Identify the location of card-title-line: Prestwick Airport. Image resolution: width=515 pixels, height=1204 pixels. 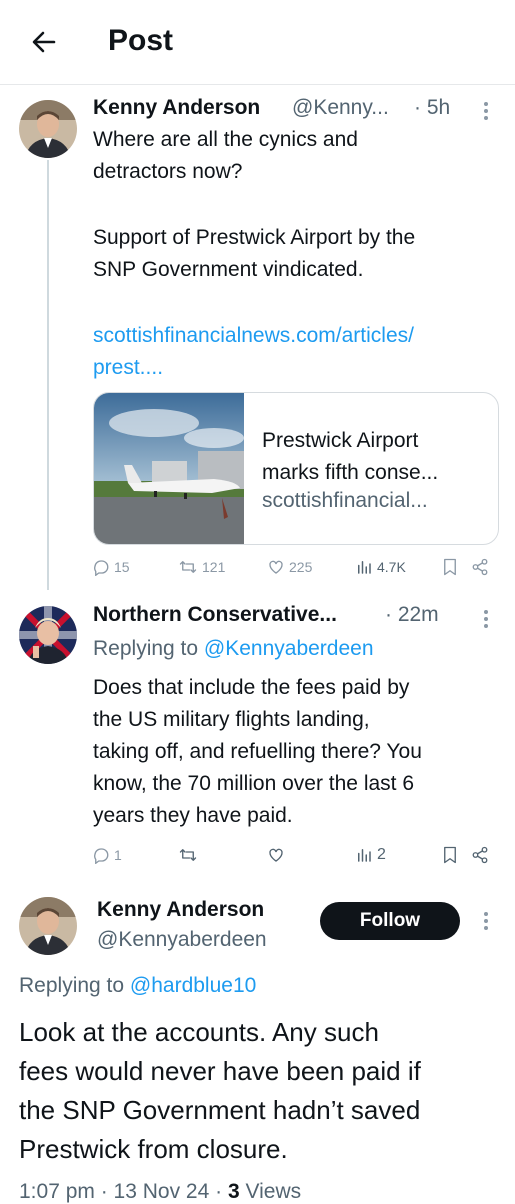
(340, 440).